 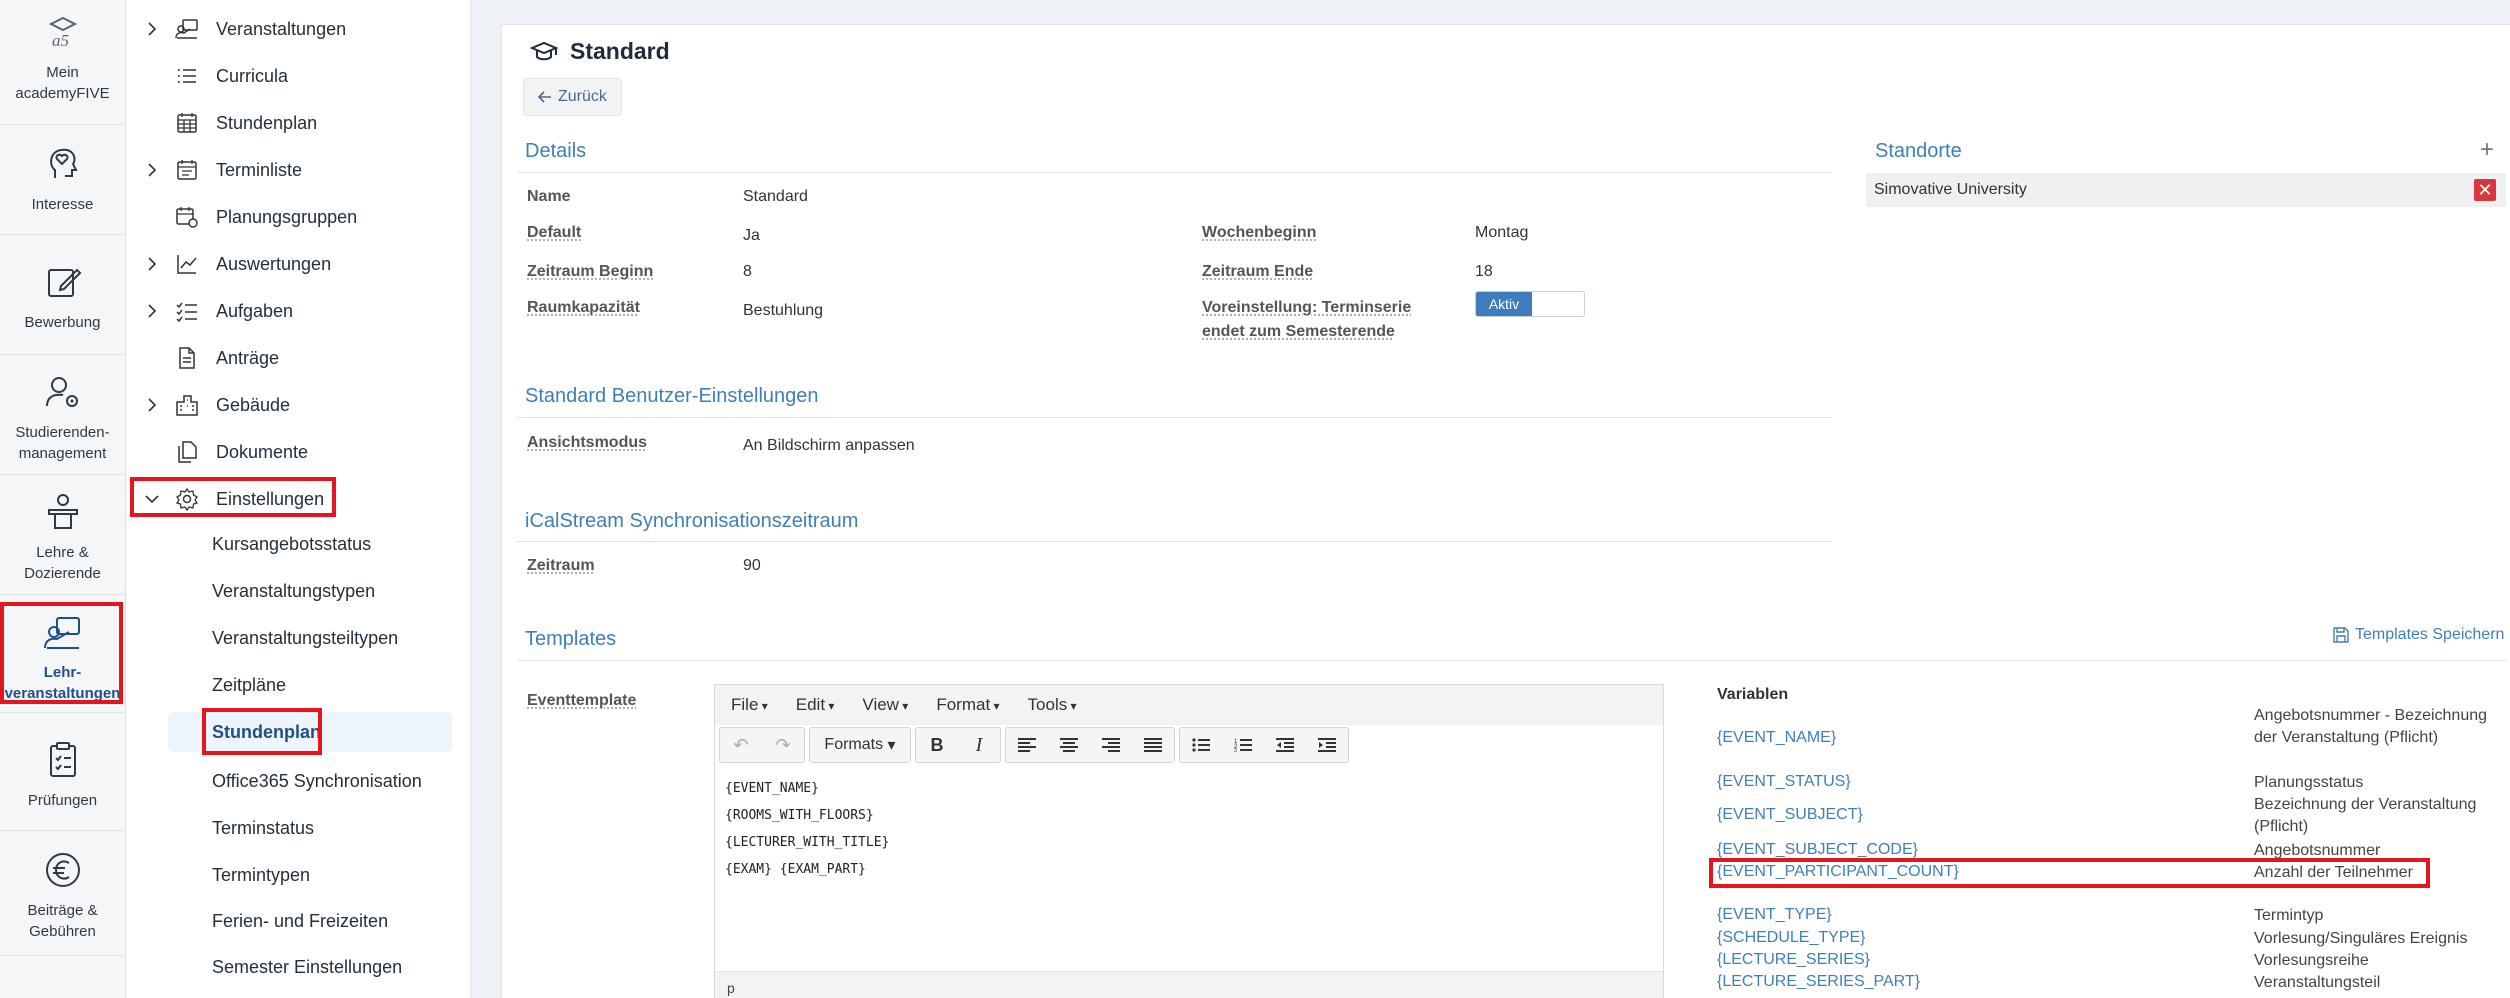 I want to click on variable-name: {EVENT_STATUS}, so click(x=1784, y=782).